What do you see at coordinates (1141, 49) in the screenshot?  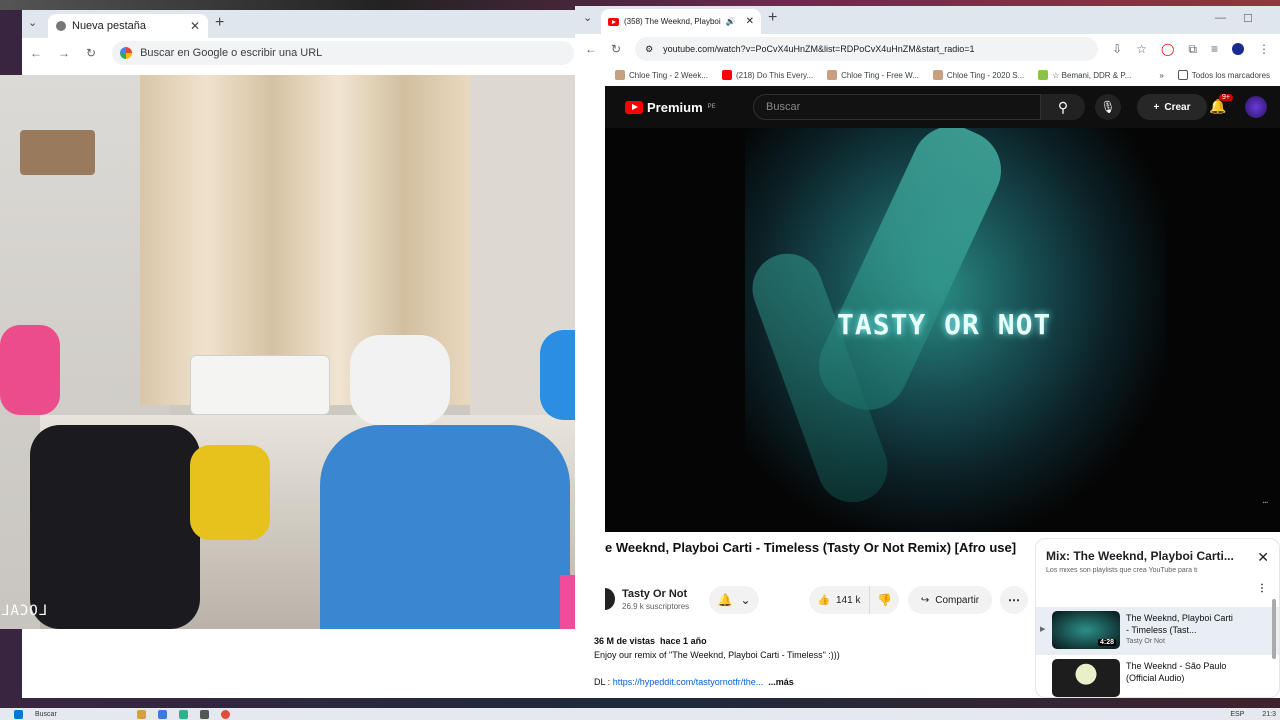 I see `star-icon: ☆` at bounding box center [1141, 49].